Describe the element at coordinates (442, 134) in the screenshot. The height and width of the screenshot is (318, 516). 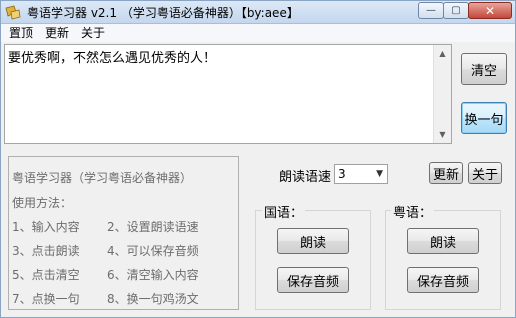
I see `scroll-down-icon: ▼` at that location.